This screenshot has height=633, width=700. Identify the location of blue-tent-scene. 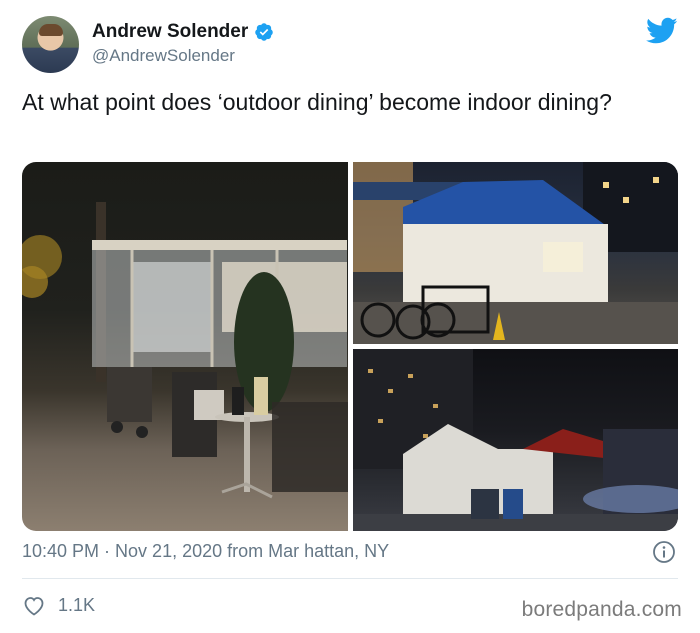
(515, 253).